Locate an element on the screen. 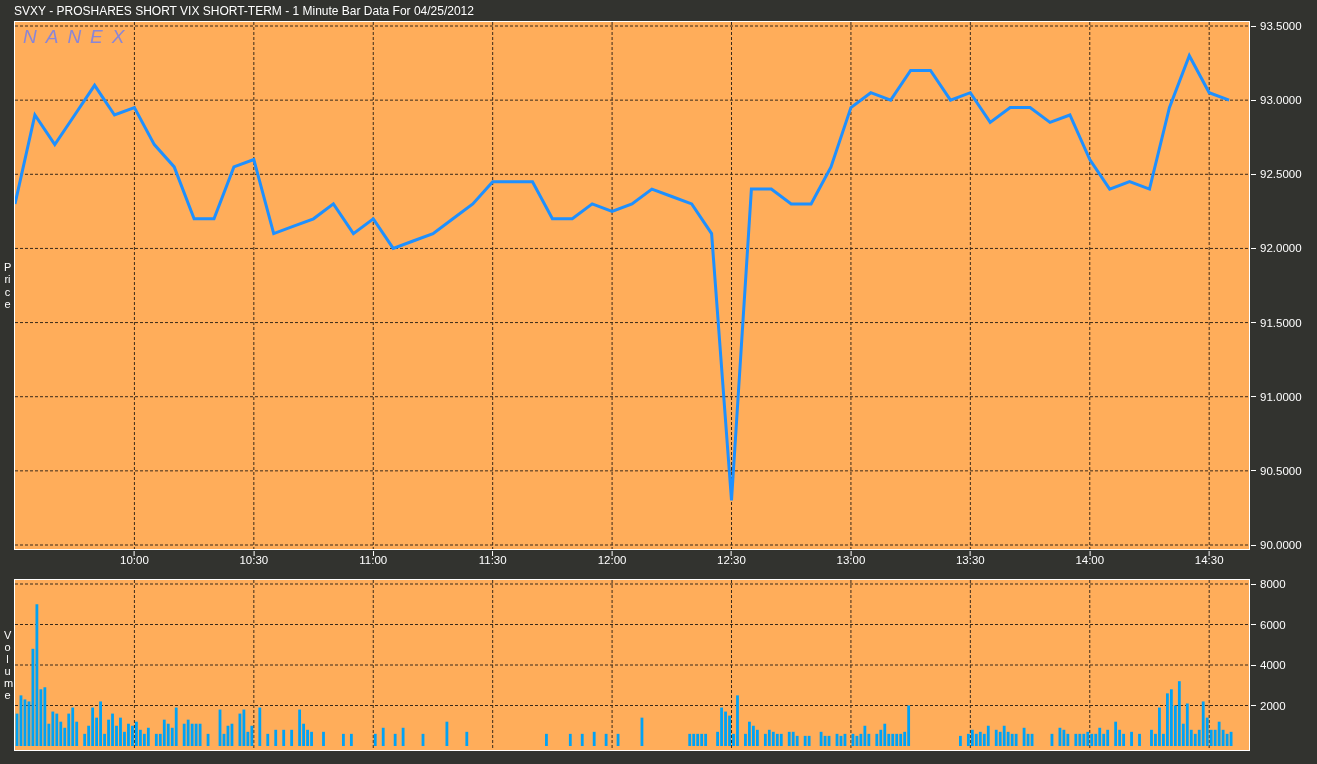 The width and height of the screenshot is (1317, 764). time-tick-label: 12:00 is located at coordinates (612, 560).